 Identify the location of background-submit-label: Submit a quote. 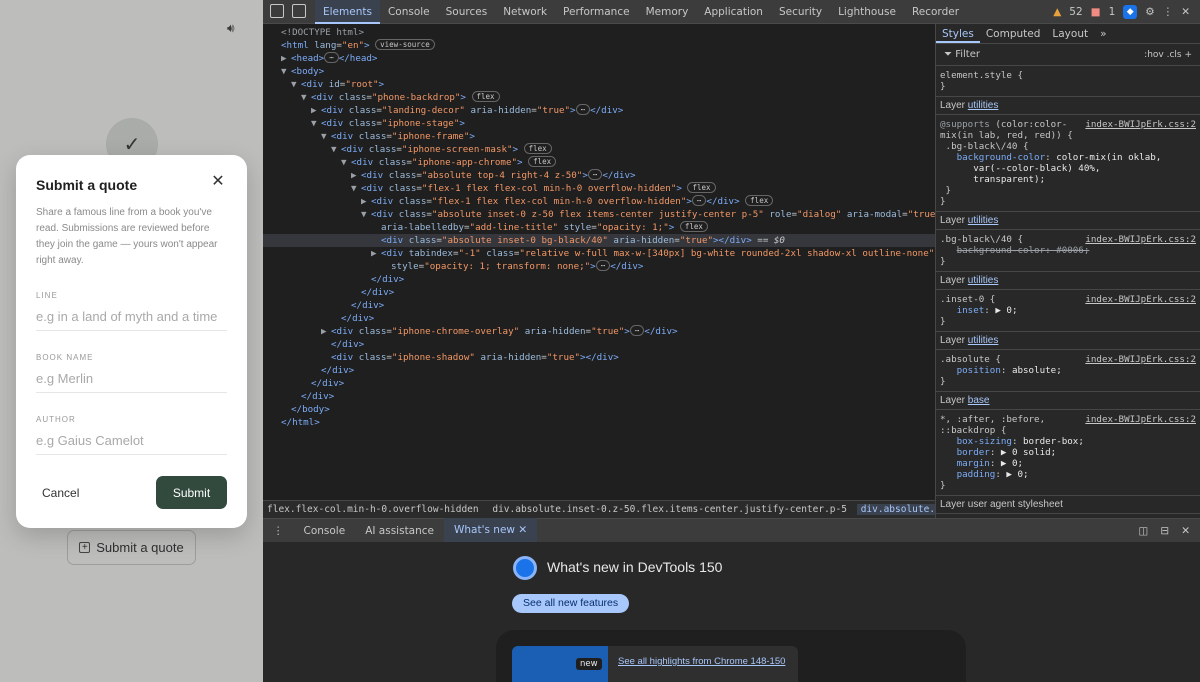
(140, 547).